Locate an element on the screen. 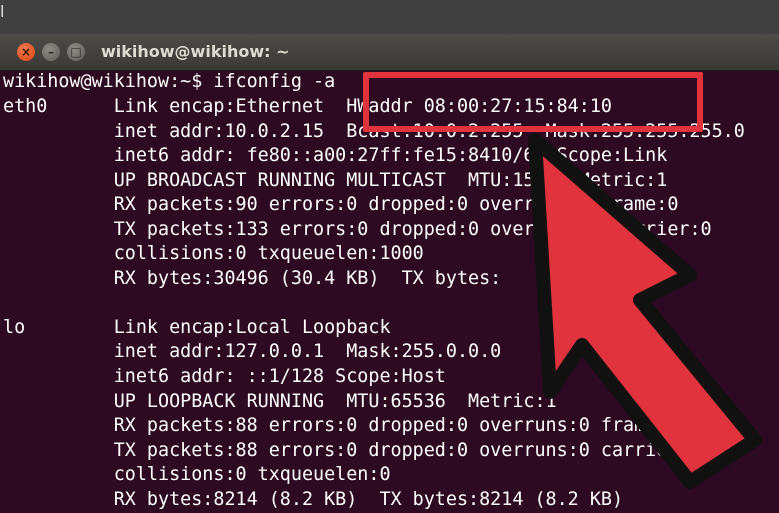  minimize-window-button: – is located at coordinates (51, 52).